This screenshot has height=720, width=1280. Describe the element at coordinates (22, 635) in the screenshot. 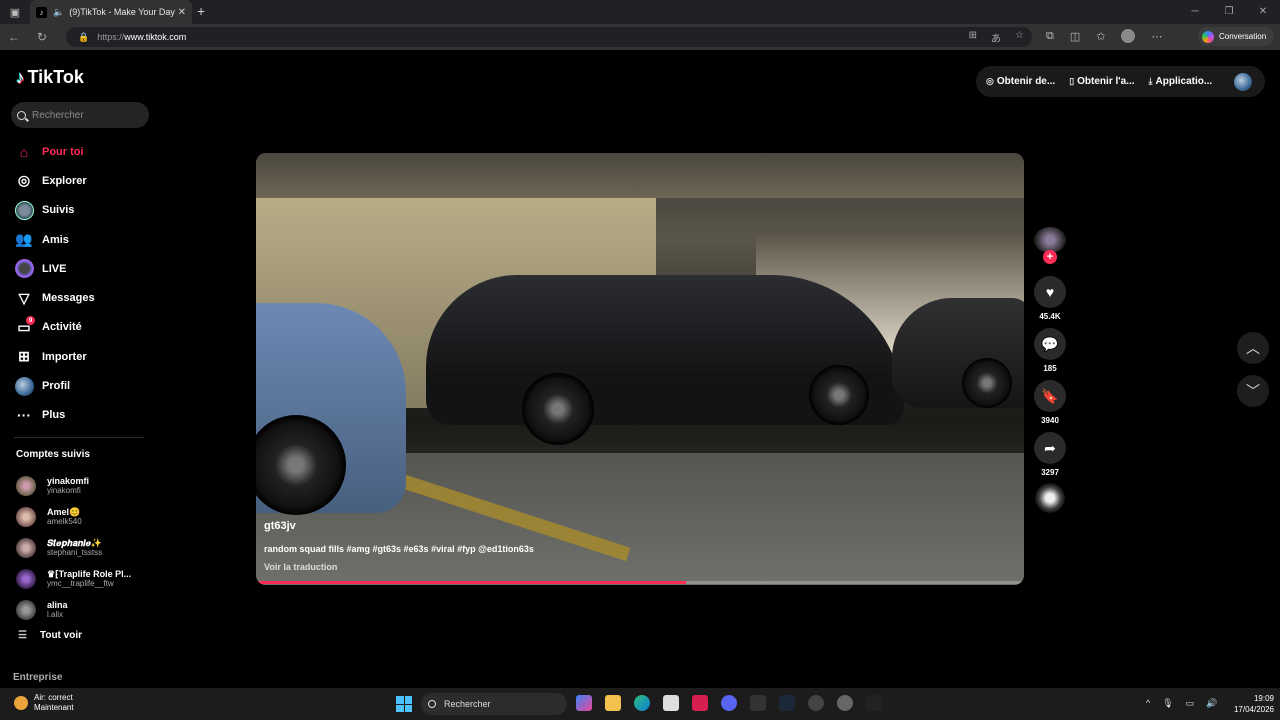

I see `list-icon: ☰` at that location.